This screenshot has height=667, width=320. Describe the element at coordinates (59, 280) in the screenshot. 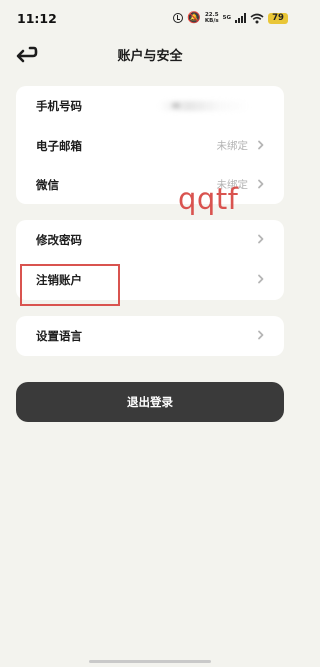

I see `delete-account-label: 注销账户` at that location.